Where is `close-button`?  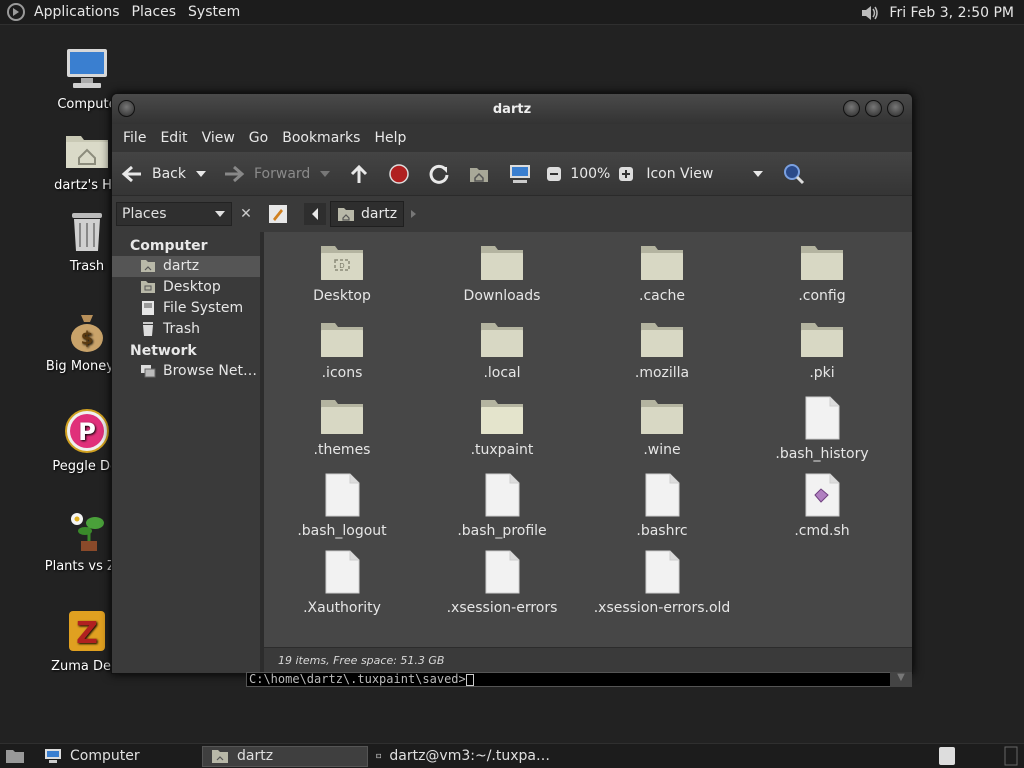 close-button is located at coordinates (895, 108).